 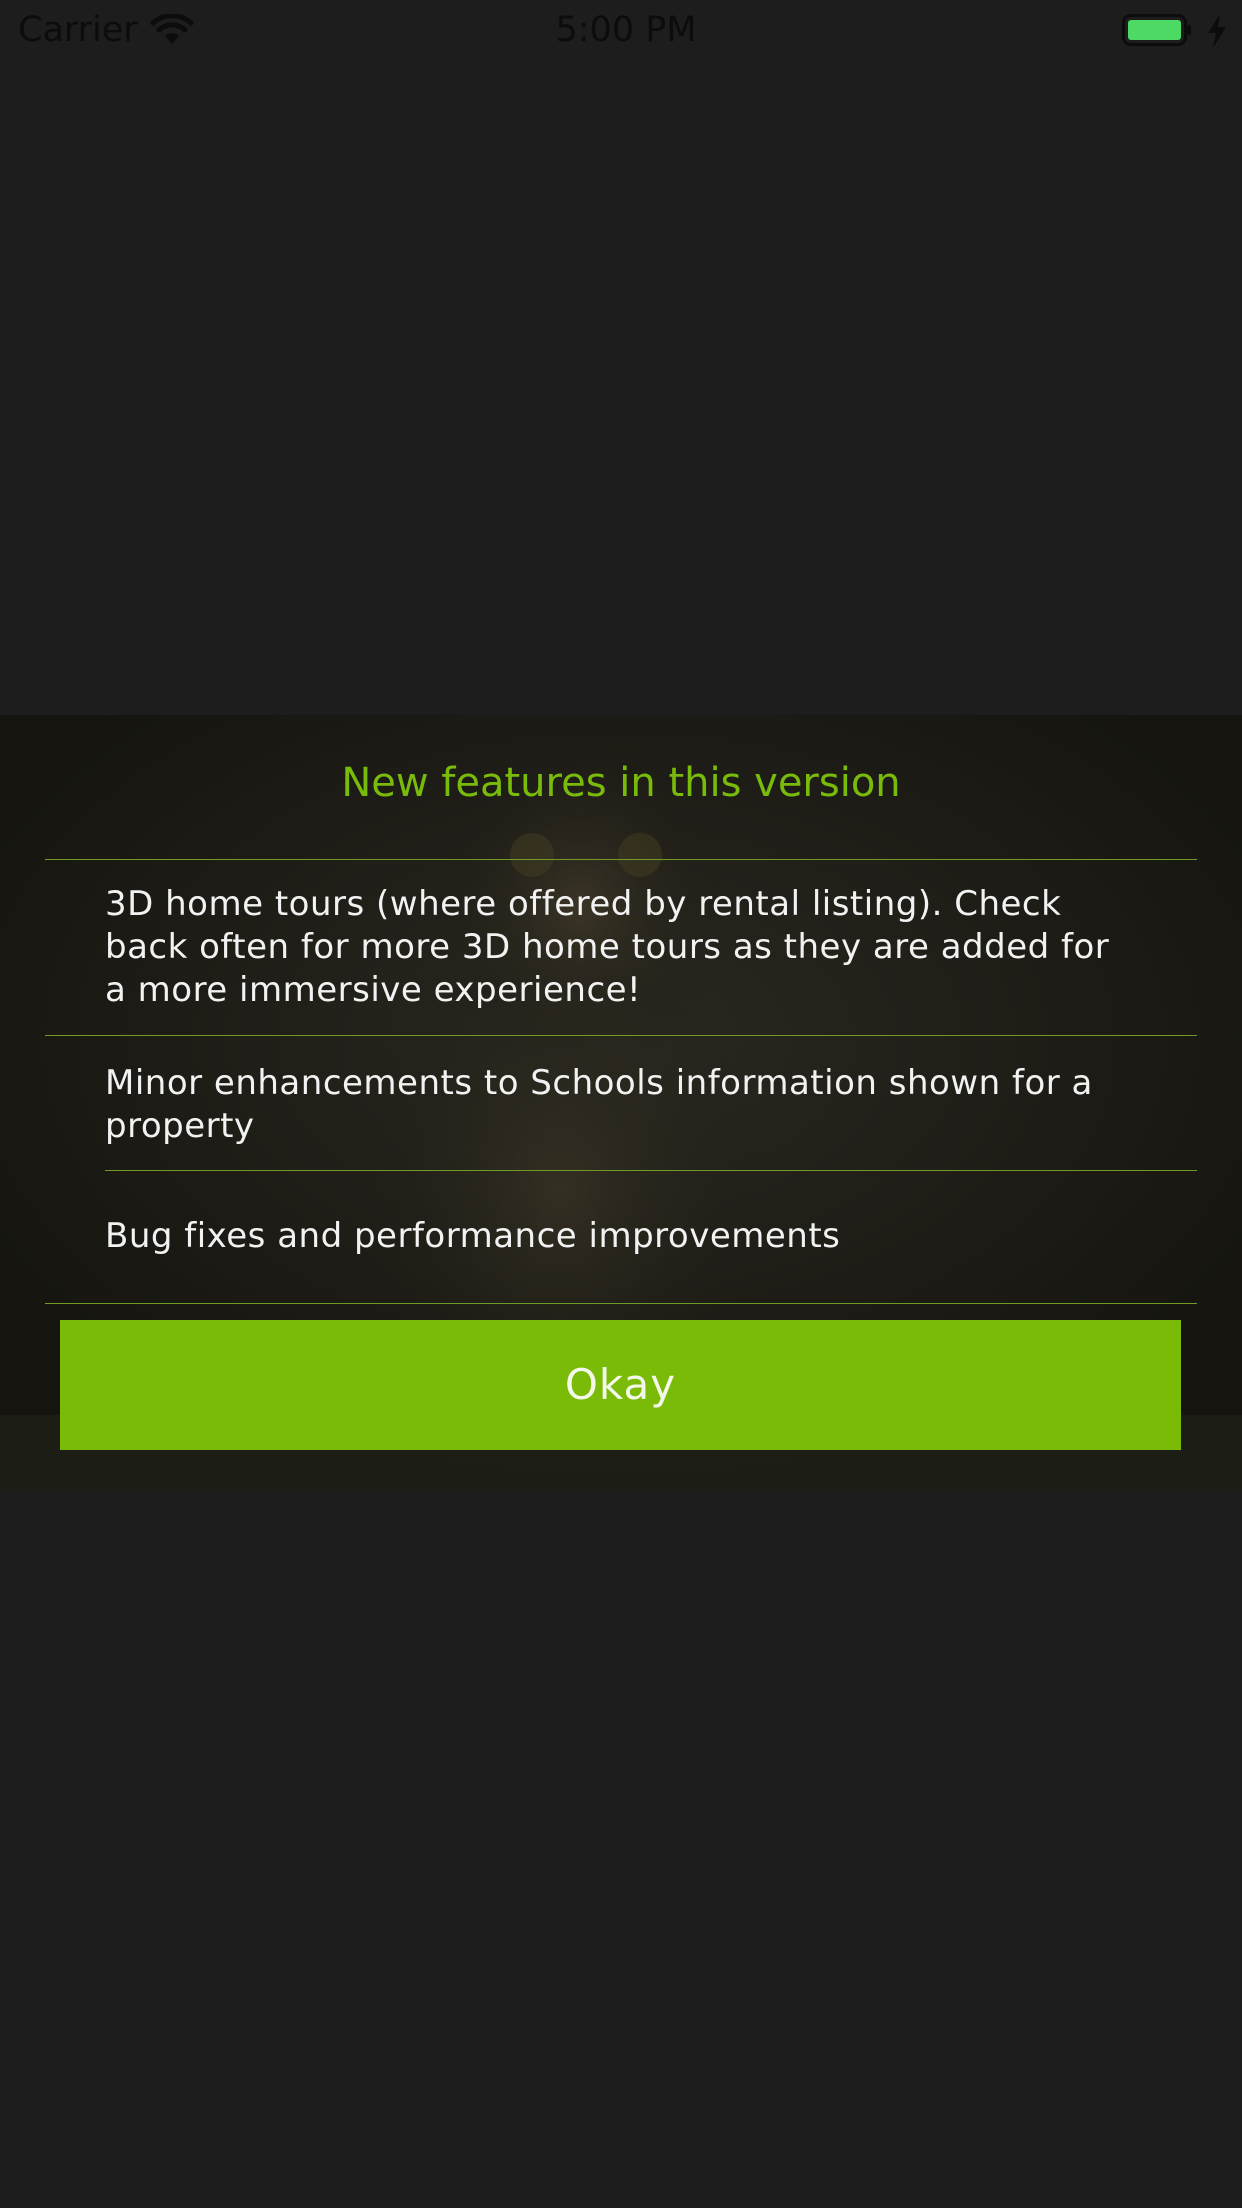 What do you see at coordinates (620, 1385) in the screenshot?
I see `okay-button: Okay` at bounding box center [620, 1385].